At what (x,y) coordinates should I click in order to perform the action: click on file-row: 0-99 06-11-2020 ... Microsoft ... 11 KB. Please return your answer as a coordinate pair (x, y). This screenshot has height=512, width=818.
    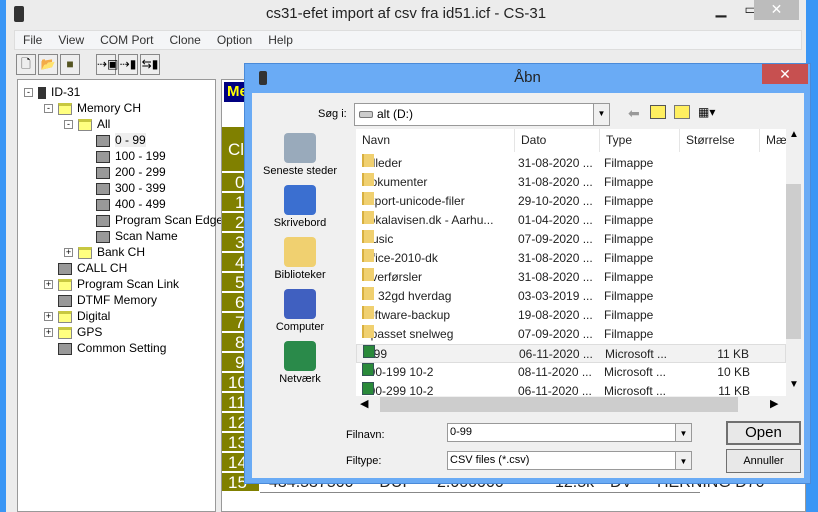
    Looking at the image, I should click on (571, 353).